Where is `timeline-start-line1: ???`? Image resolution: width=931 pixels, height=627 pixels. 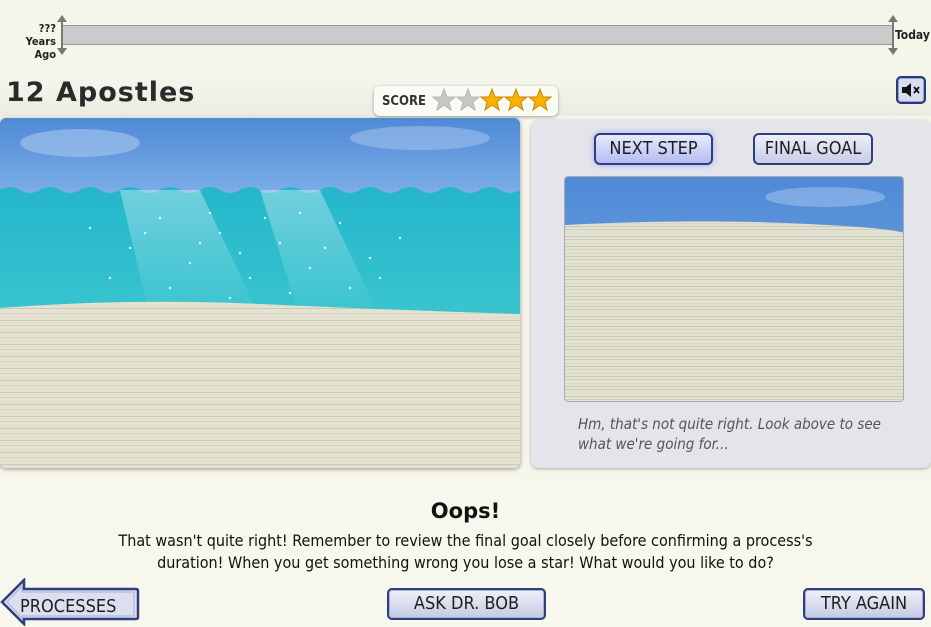
timeline-start-line1: ??? is located at coordinates (47, 28).